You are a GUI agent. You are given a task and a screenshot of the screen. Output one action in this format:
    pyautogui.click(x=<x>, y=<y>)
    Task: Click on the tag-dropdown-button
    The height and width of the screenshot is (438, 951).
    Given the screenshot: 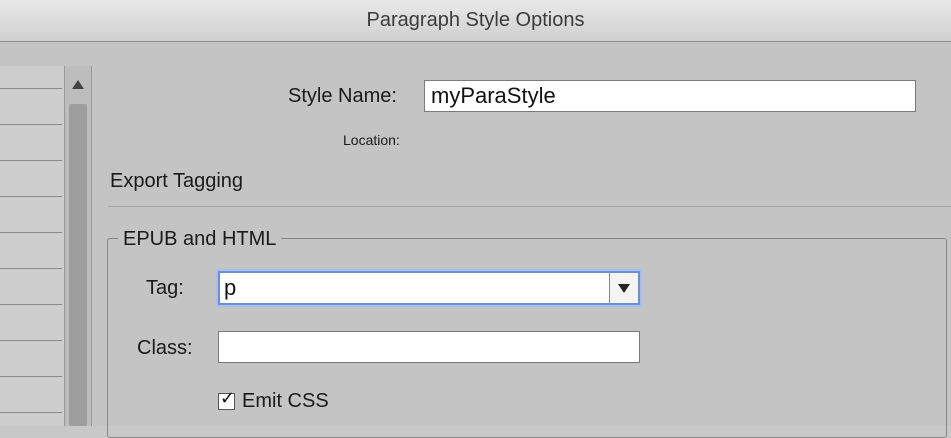 What is the action you would take?
    pyautogui.click(x=623, y=288)
    